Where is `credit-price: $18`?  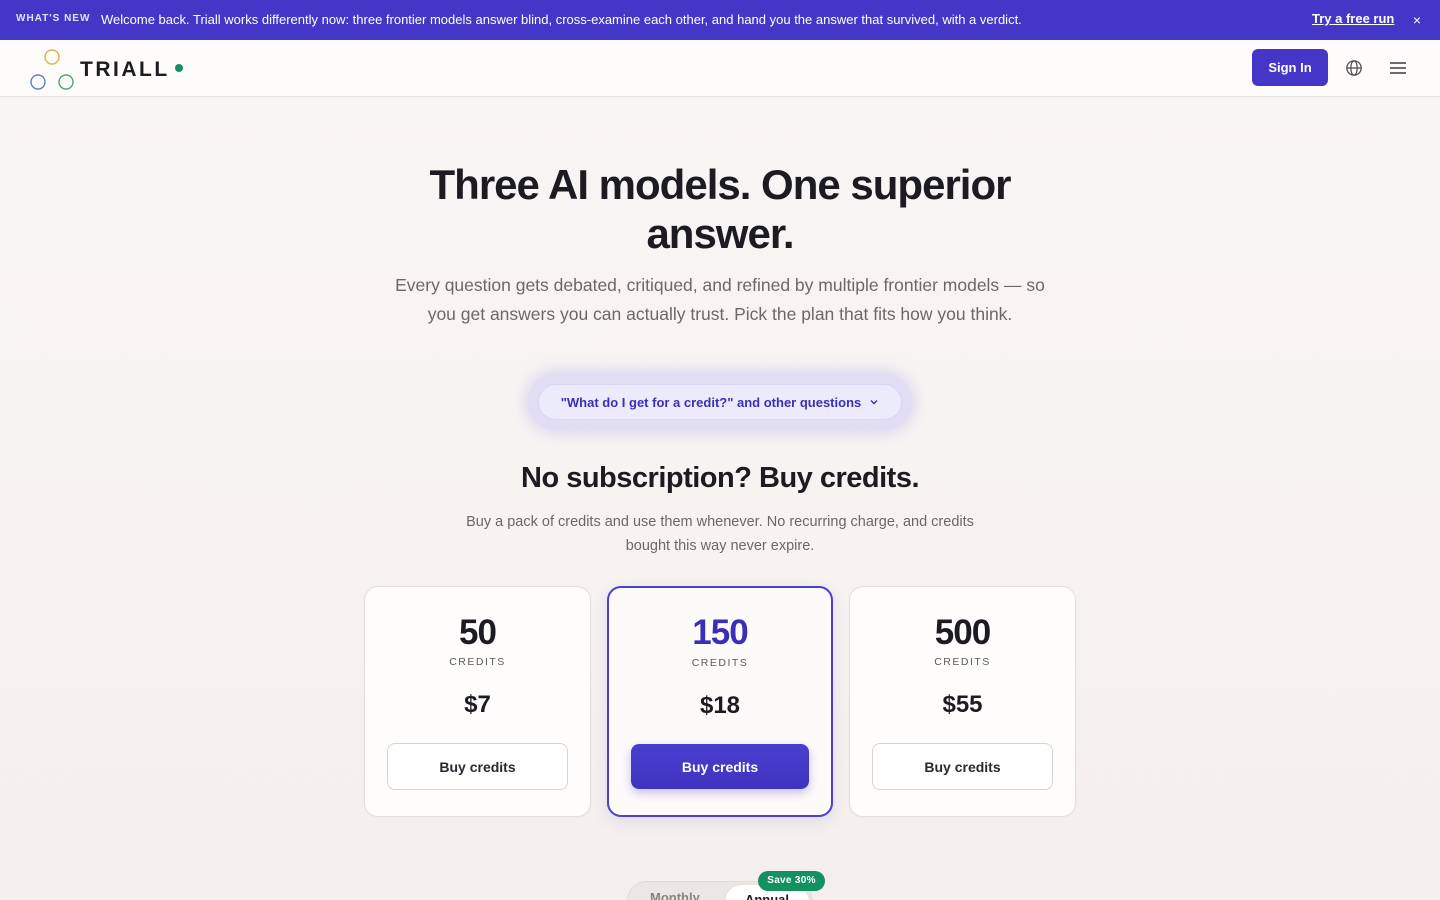
credit-price: $18 is located at coordinates (720, 705).